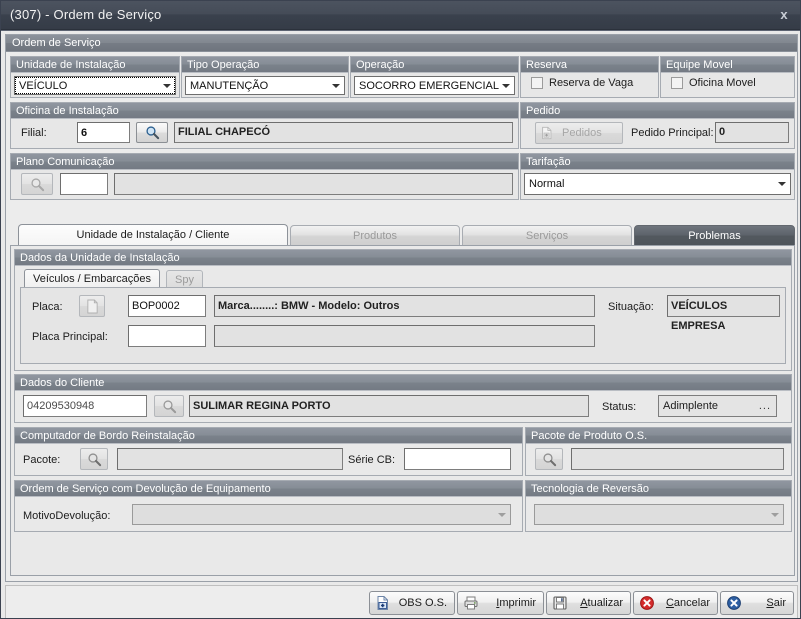 This screenshot has width=801, height=619. Describe the element at coordinates (95, 85) in the screenshot. I see `unidade-instalacao-combo: VEÍCULO` at that location.